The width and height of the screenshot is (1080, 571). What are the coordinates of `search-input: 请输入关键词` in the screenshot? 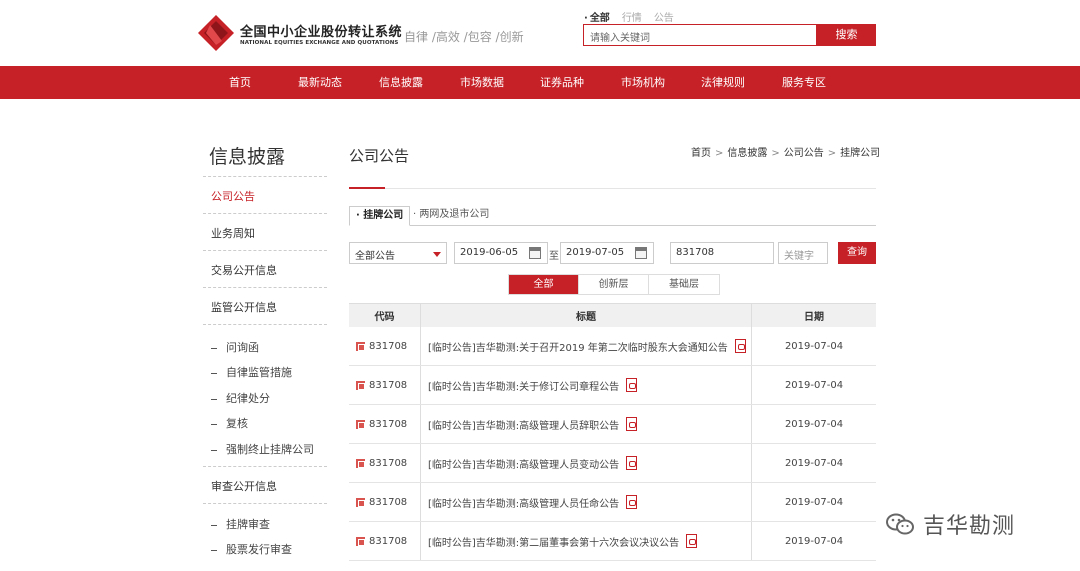 It's located at (700, 35).